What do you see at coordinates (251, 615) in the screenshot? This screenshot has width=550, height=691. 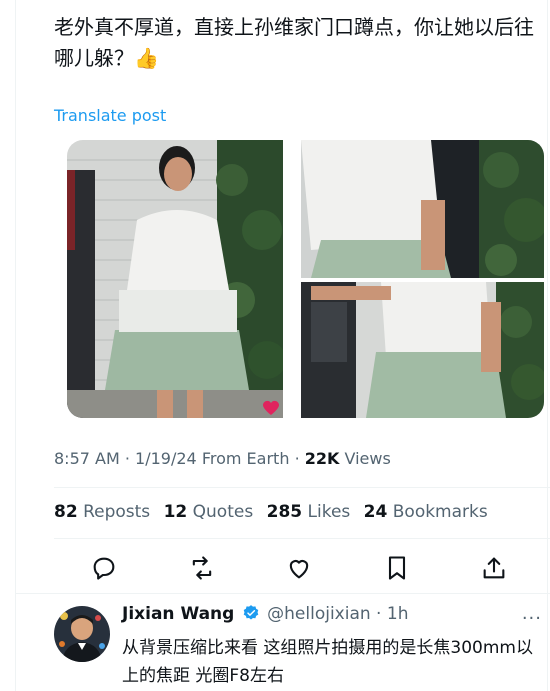 I see `verified-badge-icon` at bounding box center [251, 615].